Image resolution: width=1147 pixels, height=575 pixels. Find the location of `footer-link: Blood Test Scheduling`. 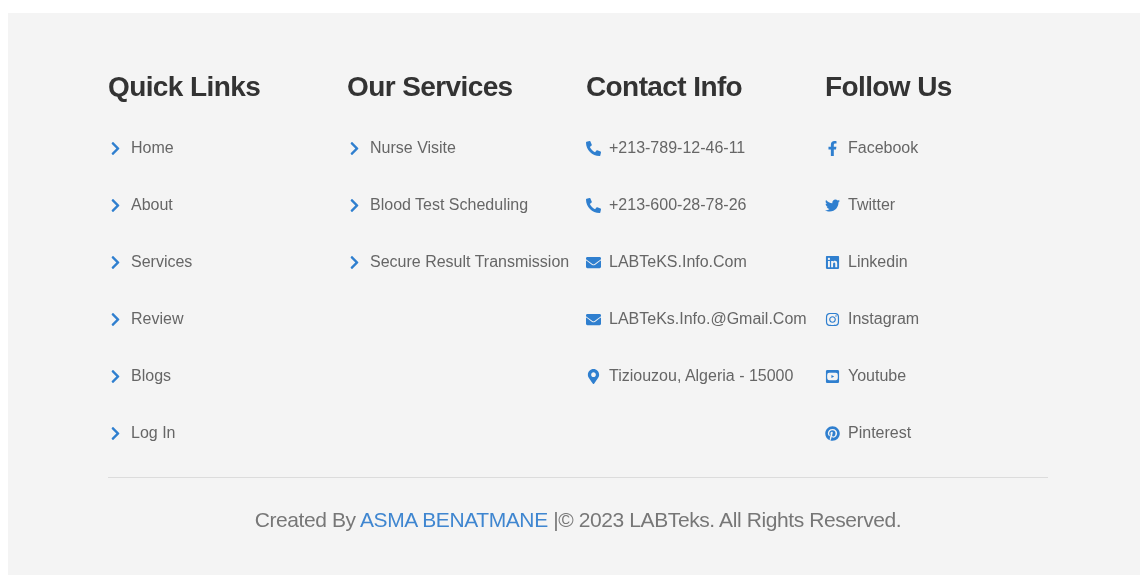

footer-link: Blood Test Scheduling is located at coordinates (438, 205).